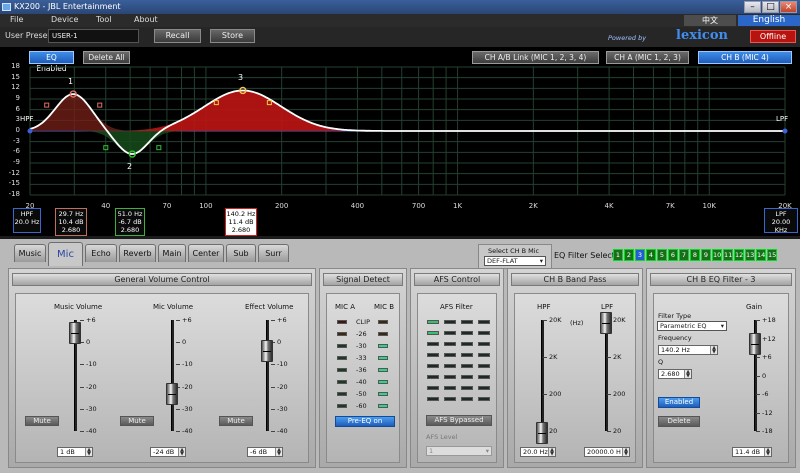 The height and width of the screenshot is (473, 800). What do you see at coordinates (781, 221) in the screenshot?
I see `lpf-info-box: LPF 20.00 KHz` at bounding box center [781, 221].